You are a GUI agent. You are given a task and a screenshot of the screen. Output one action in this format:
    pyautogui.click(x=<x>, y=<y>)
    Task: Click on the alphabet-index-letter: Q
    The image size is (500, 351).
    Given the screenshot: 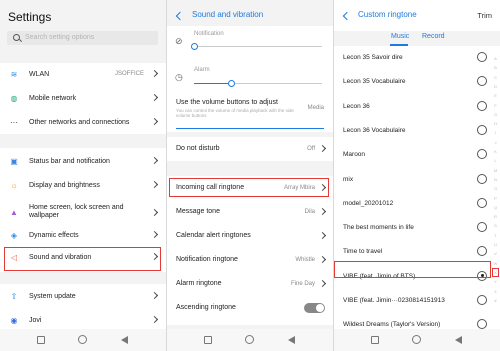 What is the action you would take?
    pyautogui.click(x=495, y=207)
    